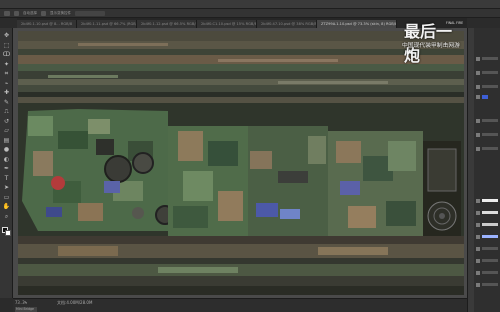 Image resolution: width=500 pixels, height=312 pixels. Describe the element at coordinates (483, 170) in the screenshot. I see `right-panel-dock` at that location.